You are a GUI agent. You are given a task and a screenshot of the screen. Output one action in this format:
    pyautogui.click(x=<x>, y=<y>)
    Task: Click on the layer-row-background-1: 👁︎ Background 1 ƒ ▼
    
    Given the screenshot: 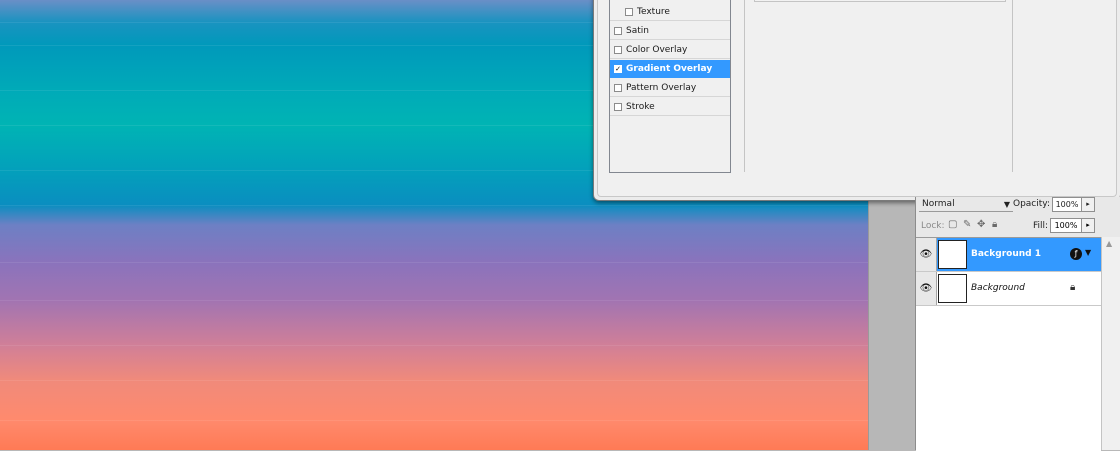 What is the action you would take?
    pyautogui.click(x=1008, y=255)
    